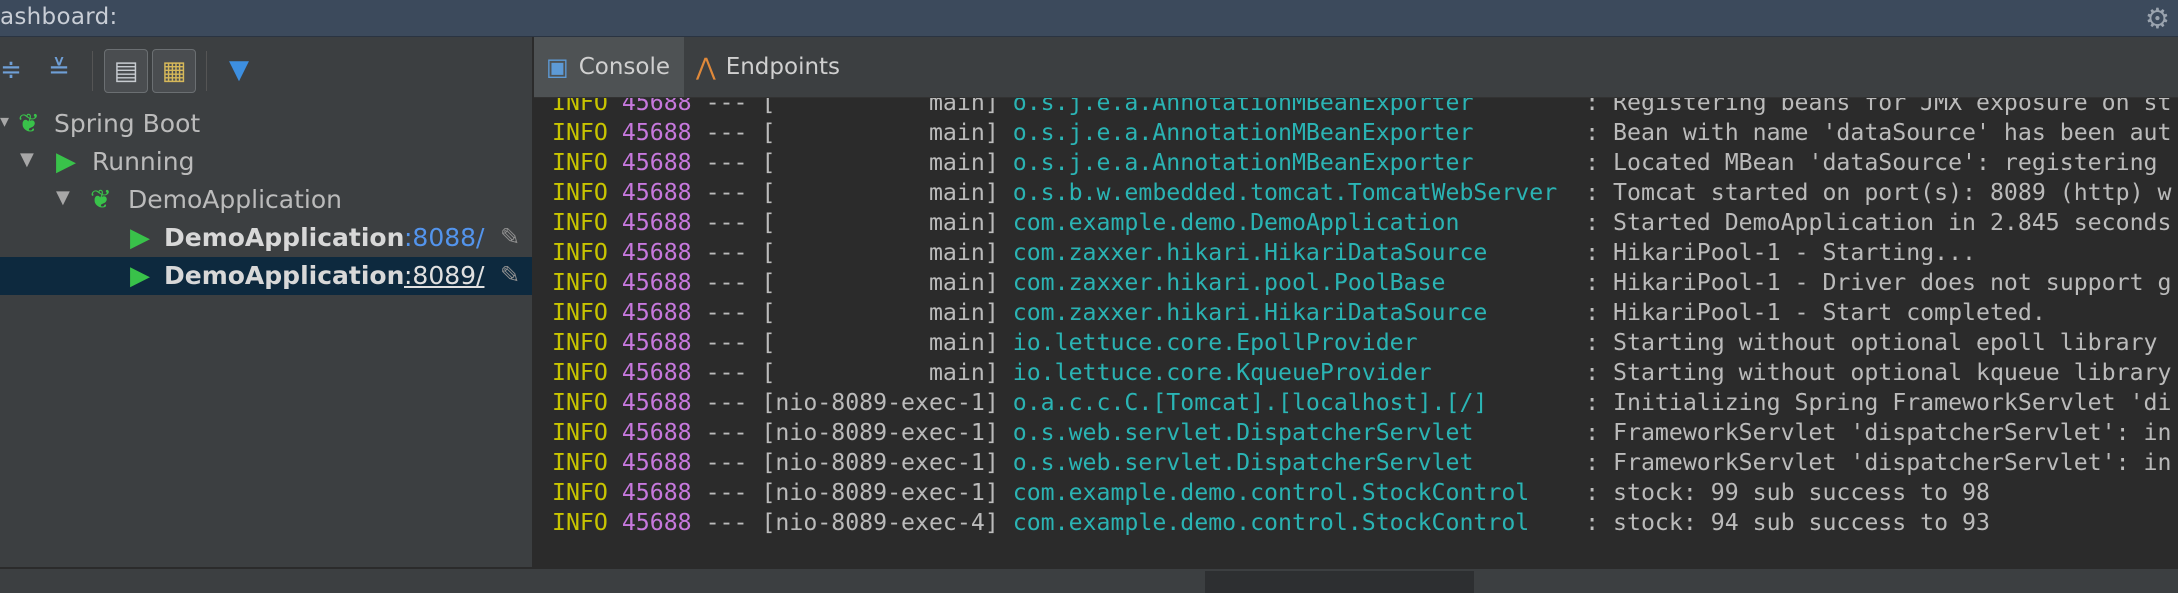 This screenshot has height=593, width=2178. Describe the element at coordinates (4, 121) in the screenshot. I see `chevron-down-icon: ▾` at that location.